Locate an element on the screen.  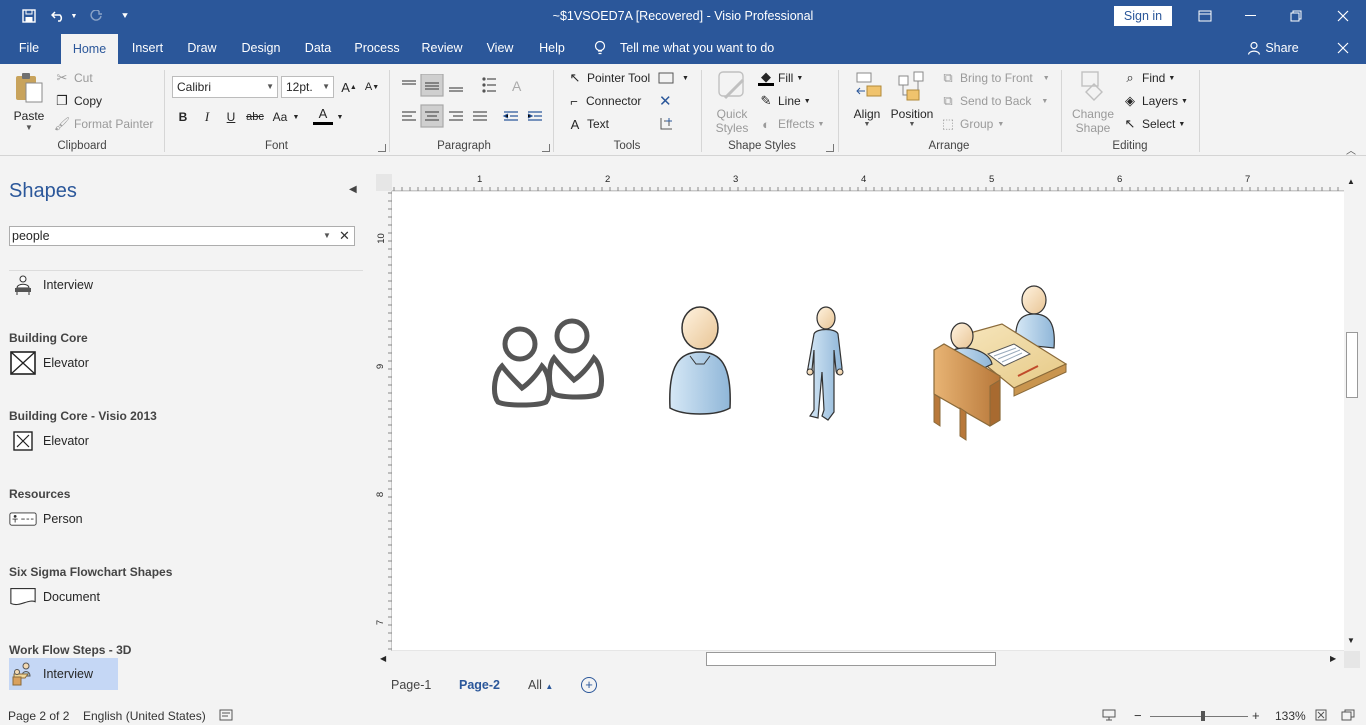
stencil-item-document: Document is located at coordinates (54, 597).